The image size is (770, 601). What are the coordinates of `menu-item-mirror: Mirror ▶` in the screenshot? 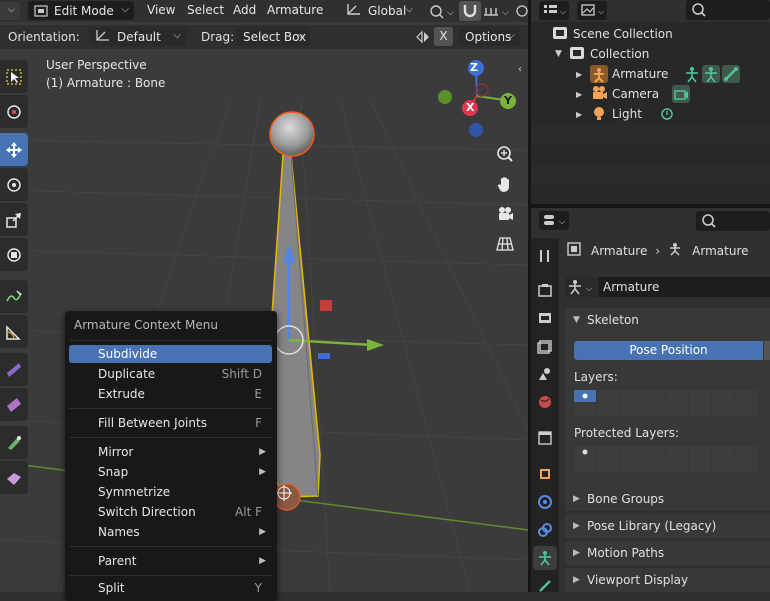 It's located at (170, 452).